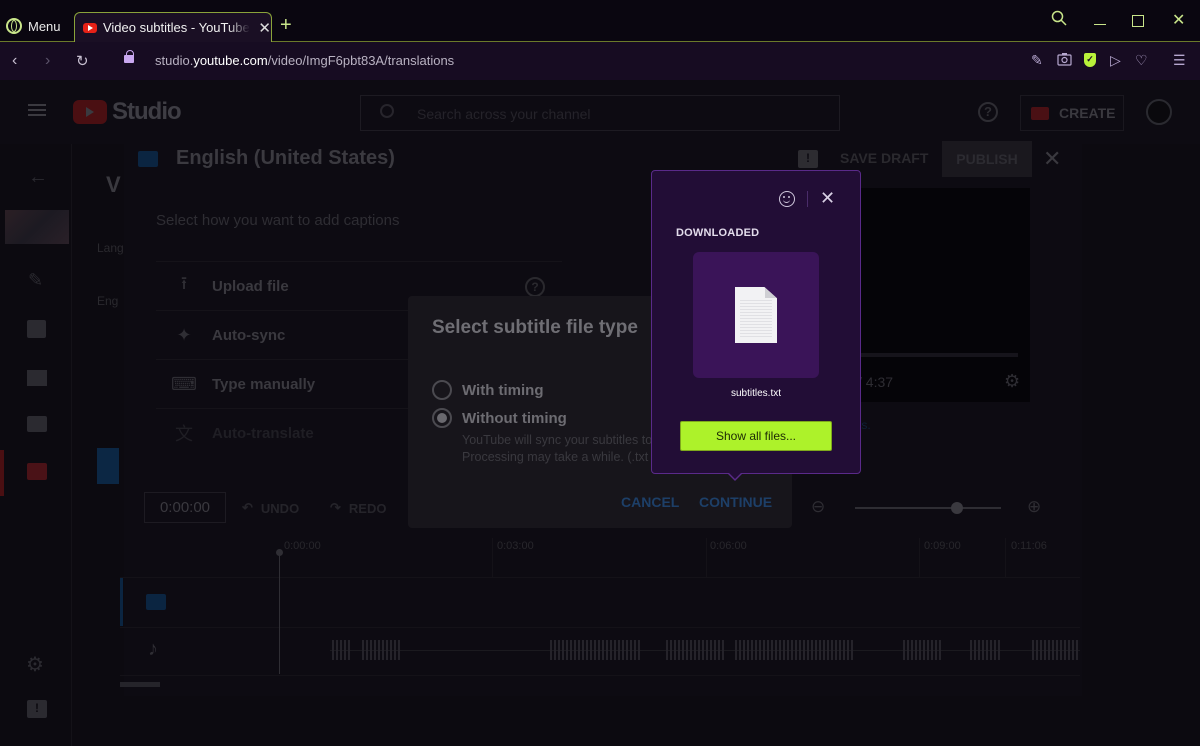 This screenshot has height=746, width=1200. Describe the element at coordinates (928, 508) in the screenshot. I see `timeline-zoom-slider` at that location.